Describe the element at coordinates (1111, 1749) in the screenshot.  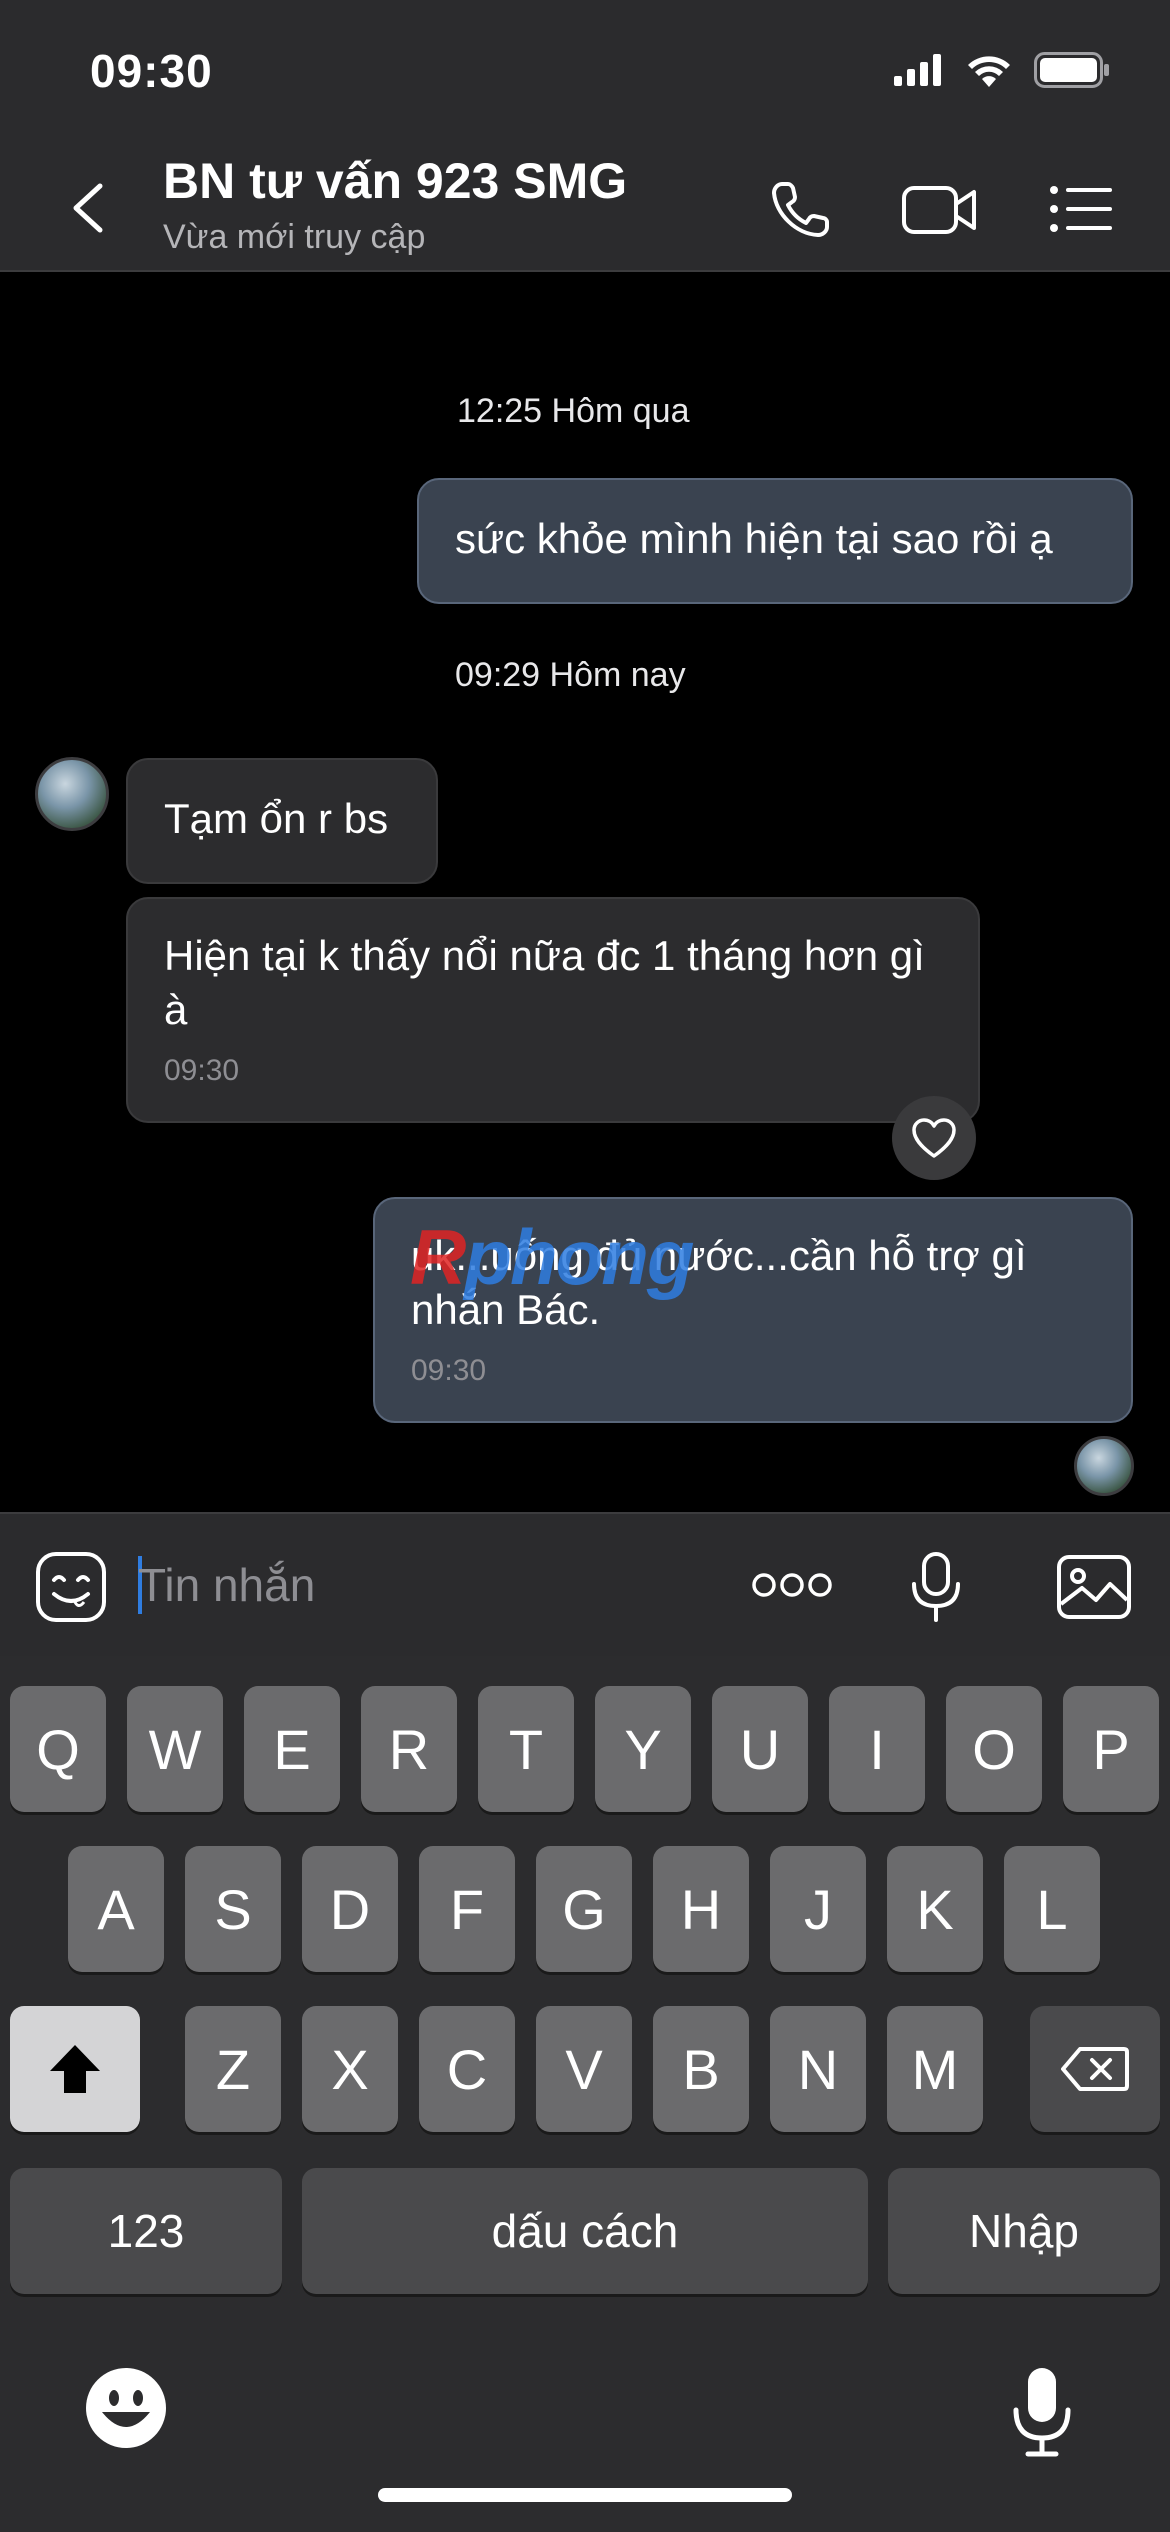
I see `key-p: P` at that location.